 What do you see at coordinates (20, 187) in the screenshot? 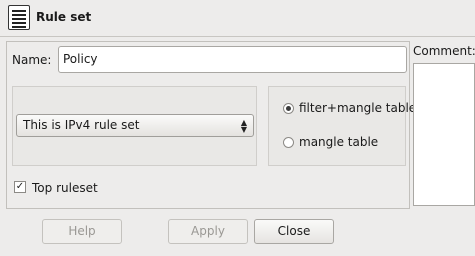
I see `top-ruleset-checkbox: ✓` at bounding box center [20, 187].